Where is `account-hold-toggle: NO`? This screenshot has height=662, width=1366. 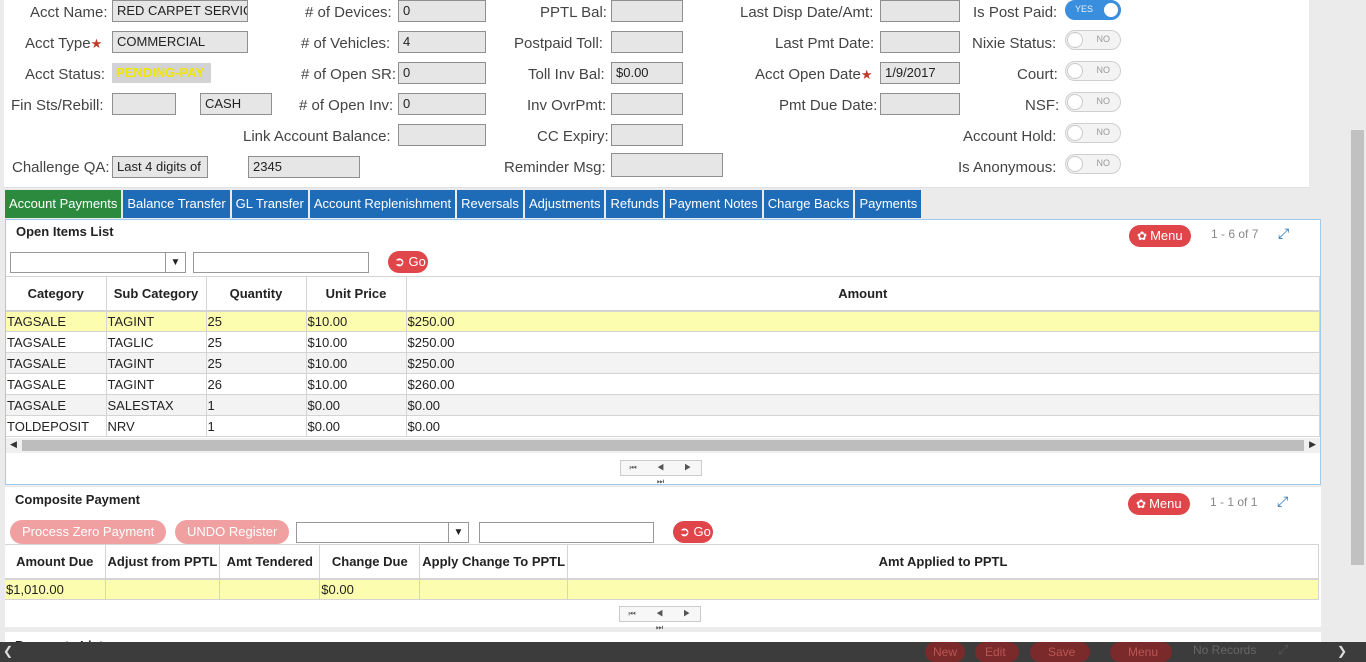
account-hold-toggle: NO is located at coordinates (1093, 133).